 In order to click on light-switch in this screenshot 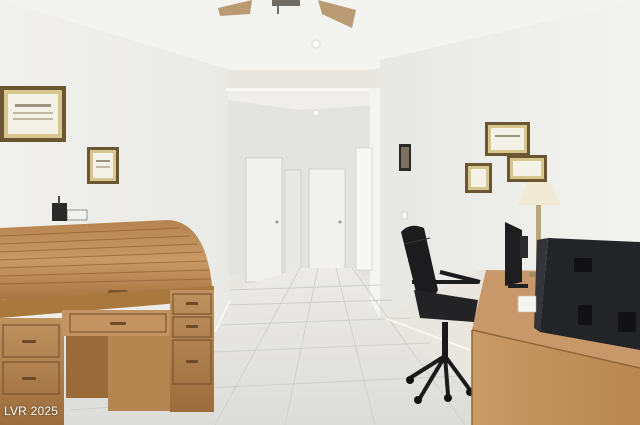, I will do `click(404, 215)`.